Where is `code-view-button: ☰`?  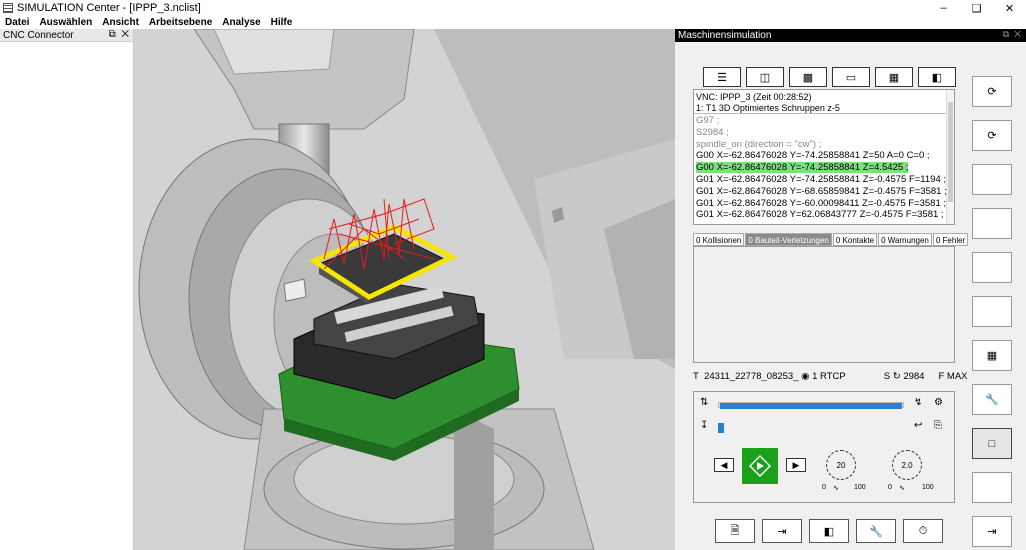
code-view-button: ☰ is located at coordinates (722, 77).